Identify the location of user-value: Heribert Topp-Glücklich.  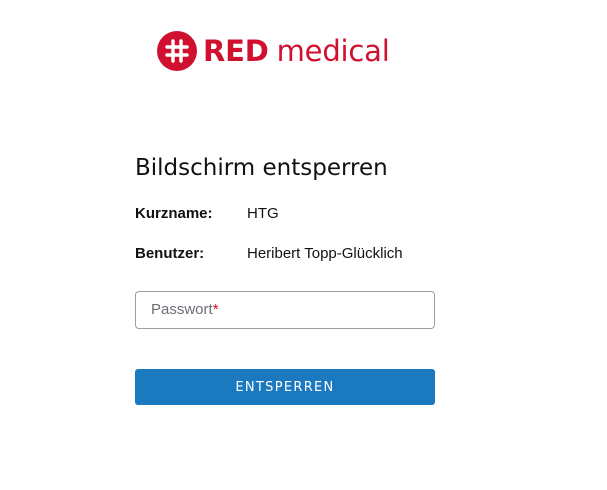
(325, 253).